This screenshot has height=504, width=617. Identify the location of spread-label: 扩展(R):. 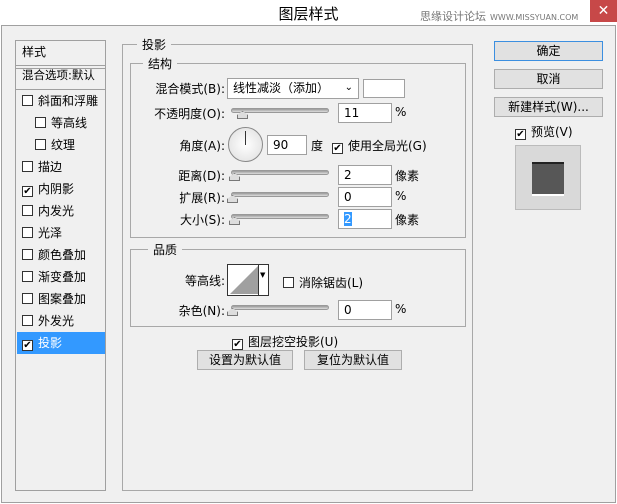
(202, 198).